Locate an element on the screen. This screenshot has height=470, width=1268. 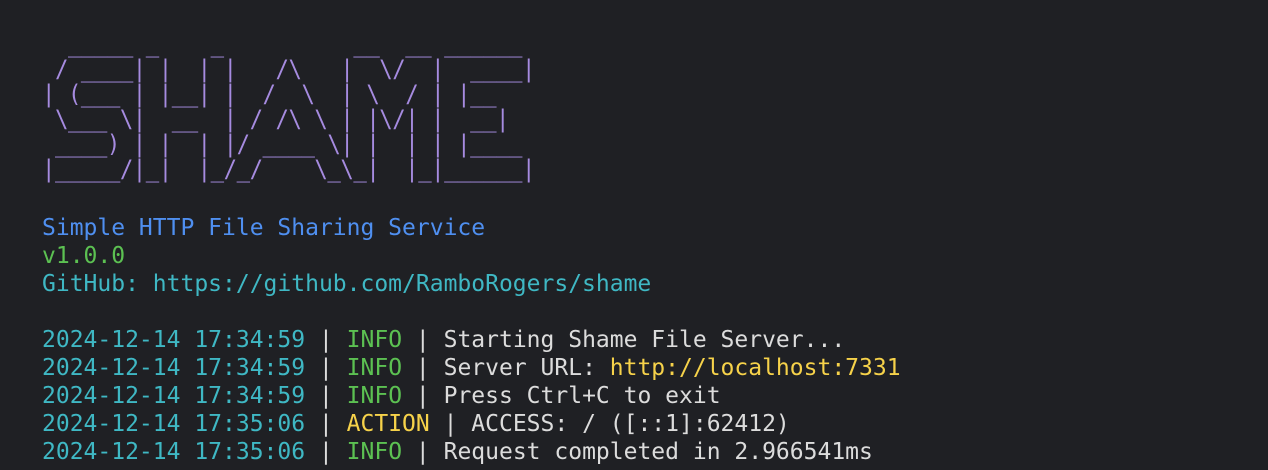
log-message: ACCESS: / ([::1]:62412) is located at coordinates (630, 424).